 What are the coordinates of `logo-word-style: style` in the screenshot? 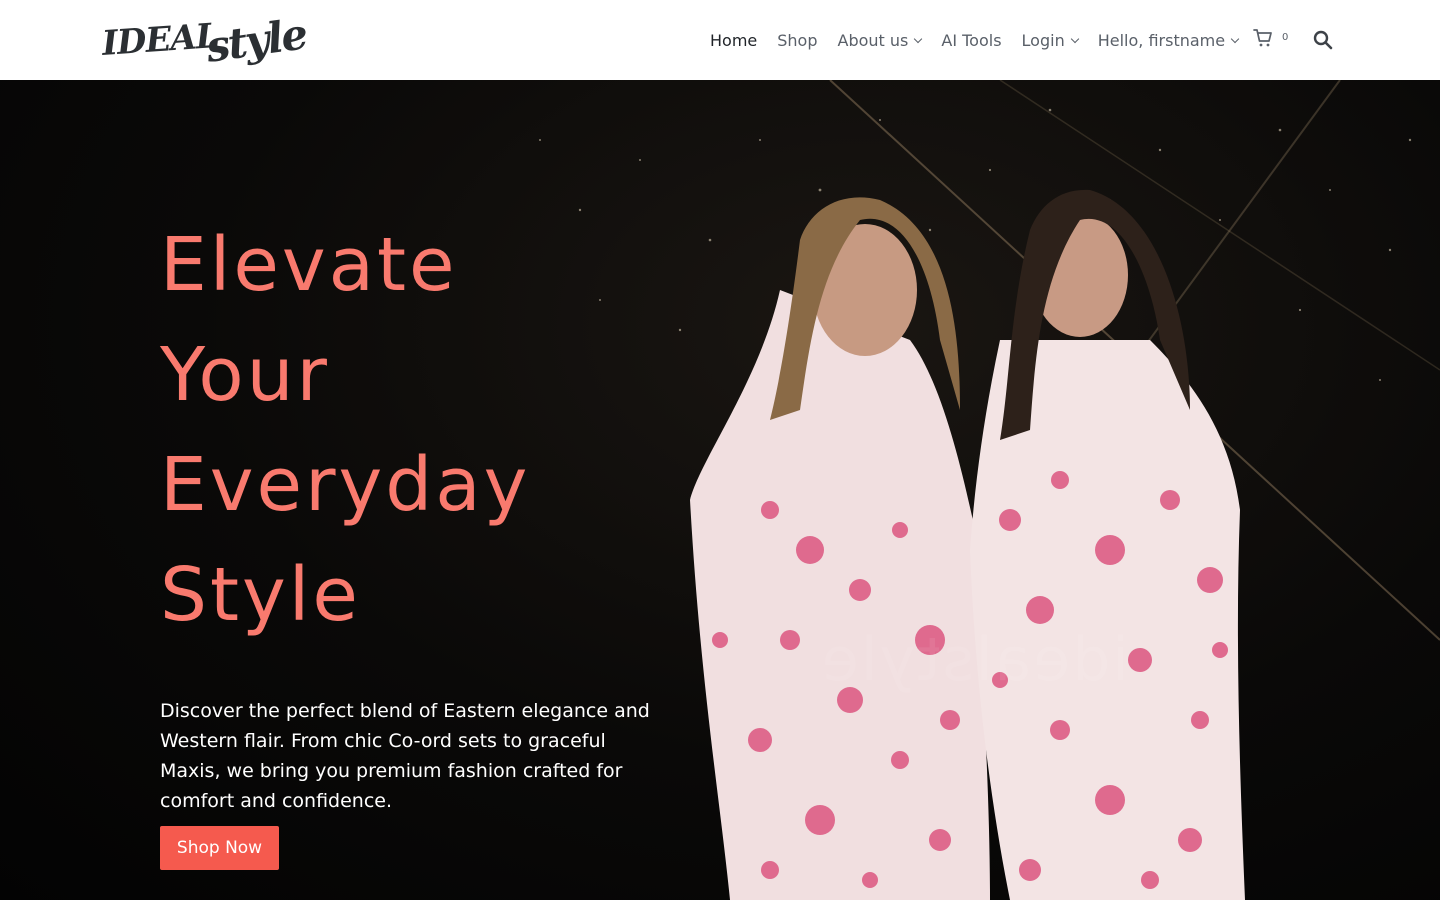 It's located at (256, 40).